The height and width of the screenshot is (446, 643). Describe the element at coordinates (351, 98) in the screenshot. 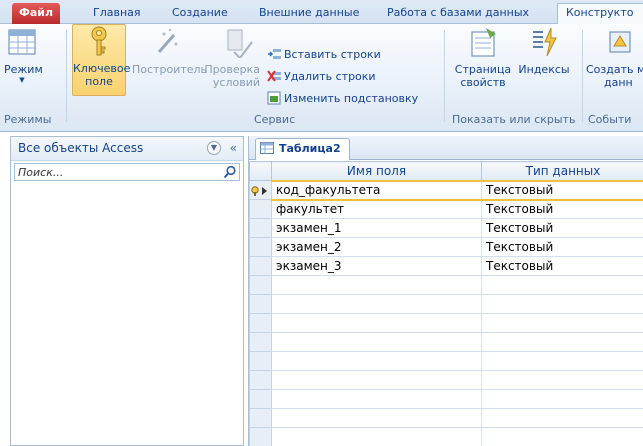

I see `modify-lookups-label: Изменить подстановку` at that location.